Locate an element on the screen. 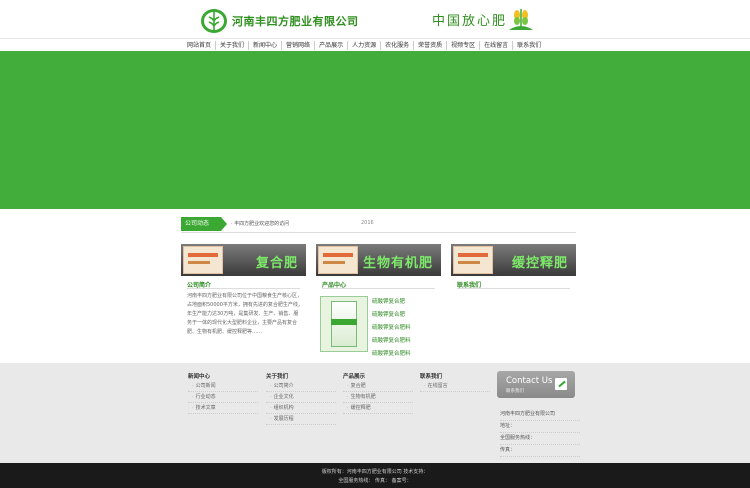  hotline-text: 全国服务热线： 传真： 备案号： is located at coordinates (375, 481).